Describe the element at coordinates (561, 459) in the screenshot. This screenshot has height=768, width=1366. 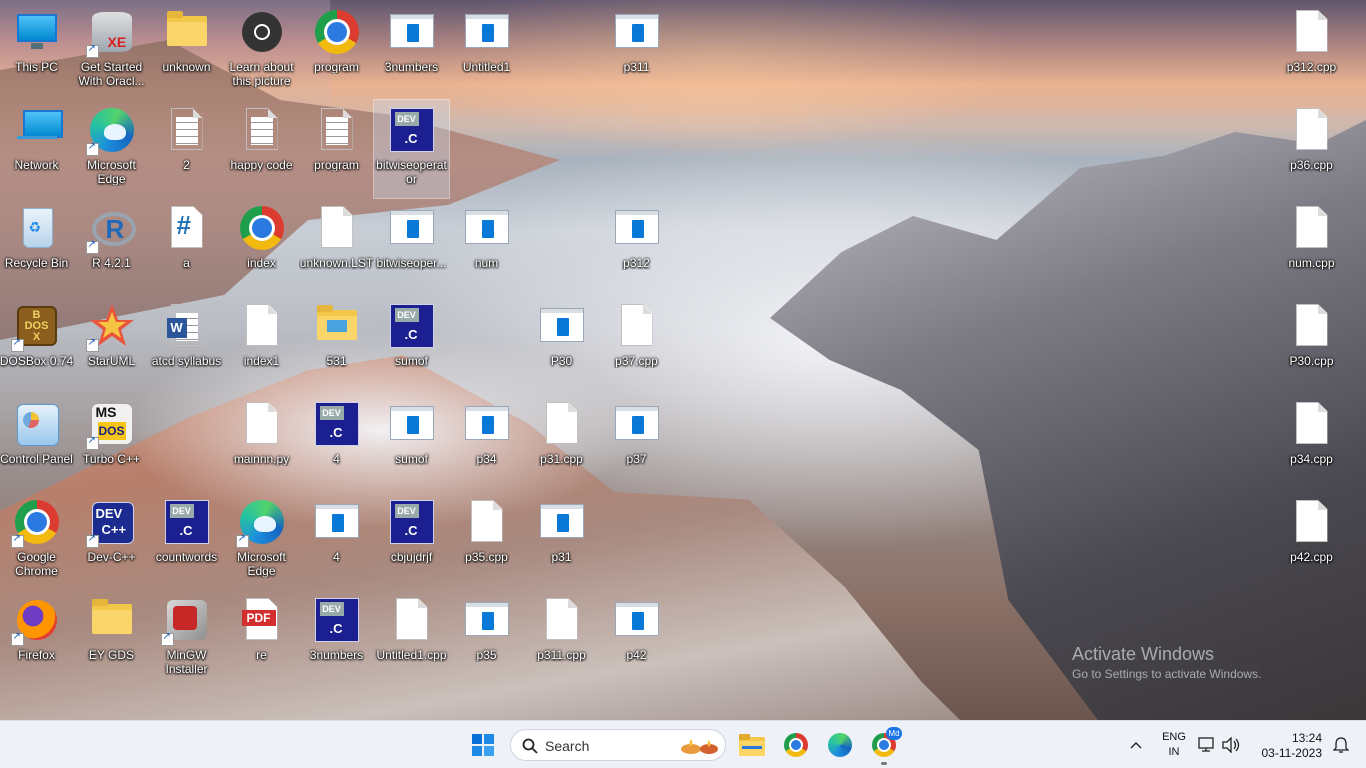
I see `desktop-icon-label: p31.cpp` at that location.